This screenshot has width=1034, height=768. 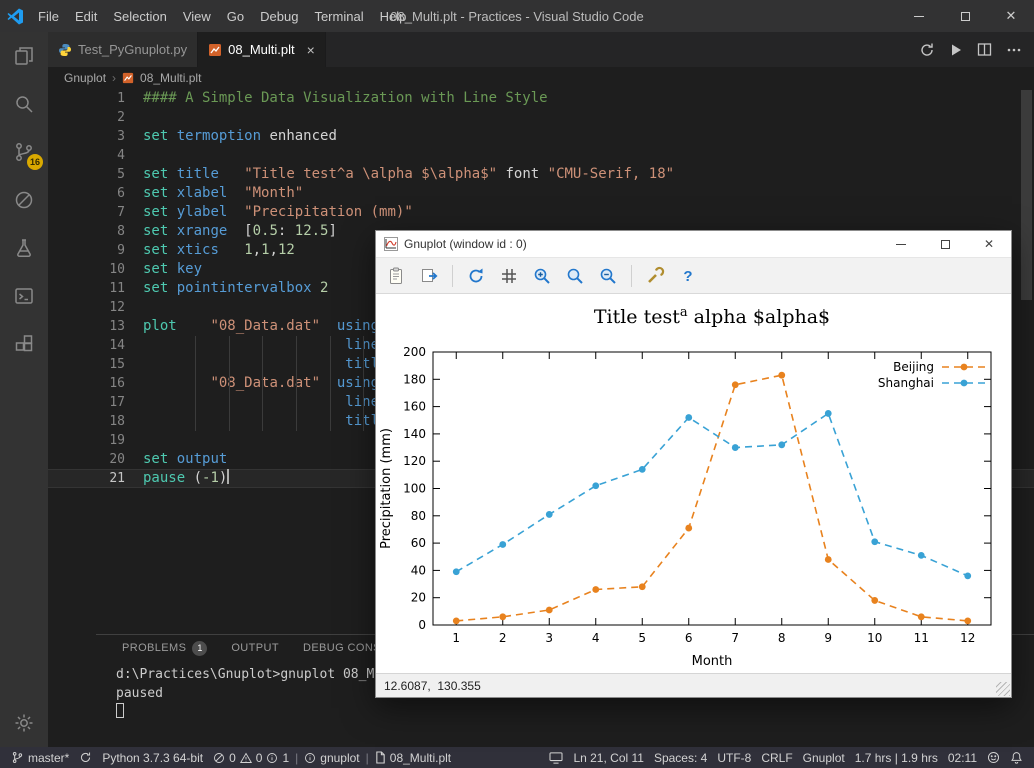 I want to click on menu-file: File, so click(x=48, y=16).